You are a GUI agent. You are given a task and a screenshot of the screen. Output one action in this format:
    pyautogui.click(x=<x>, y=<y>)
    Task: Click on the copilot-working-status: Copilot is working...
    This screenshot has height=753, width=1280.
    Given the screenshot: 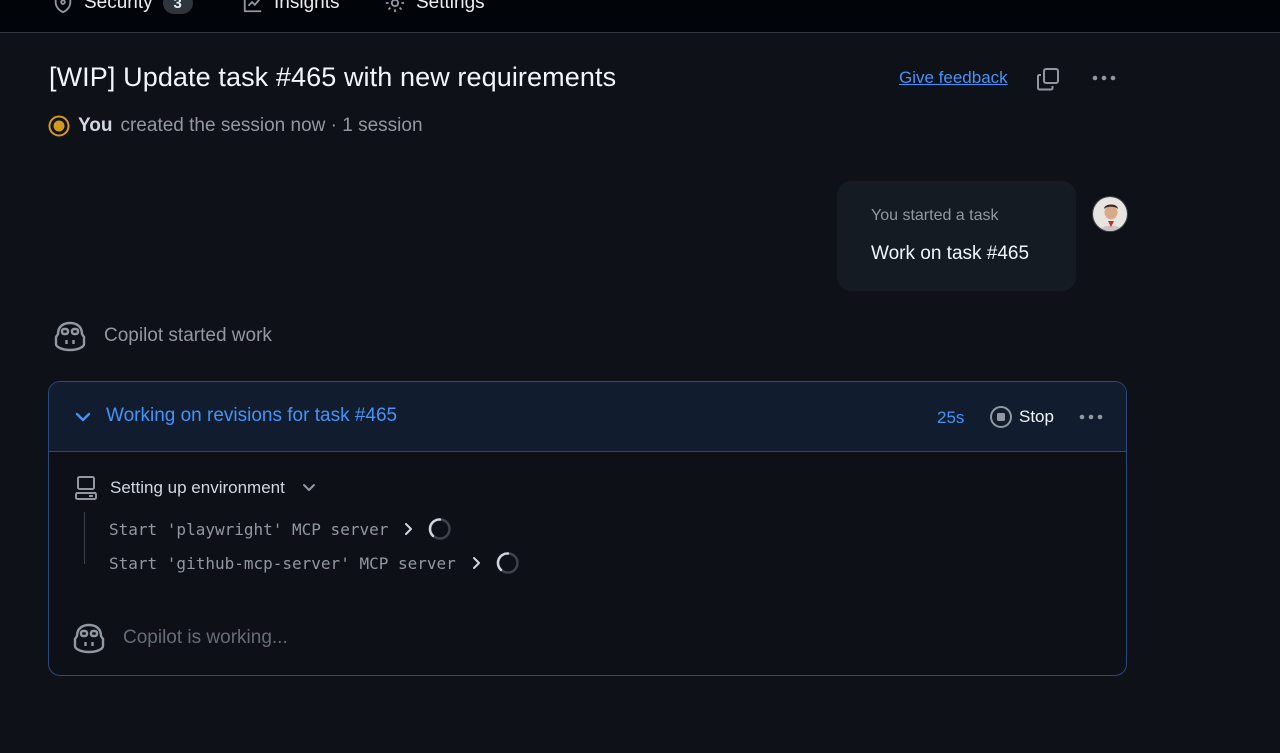 What is the action you would take?
    pyautogui.click(x=179, y=638)
    